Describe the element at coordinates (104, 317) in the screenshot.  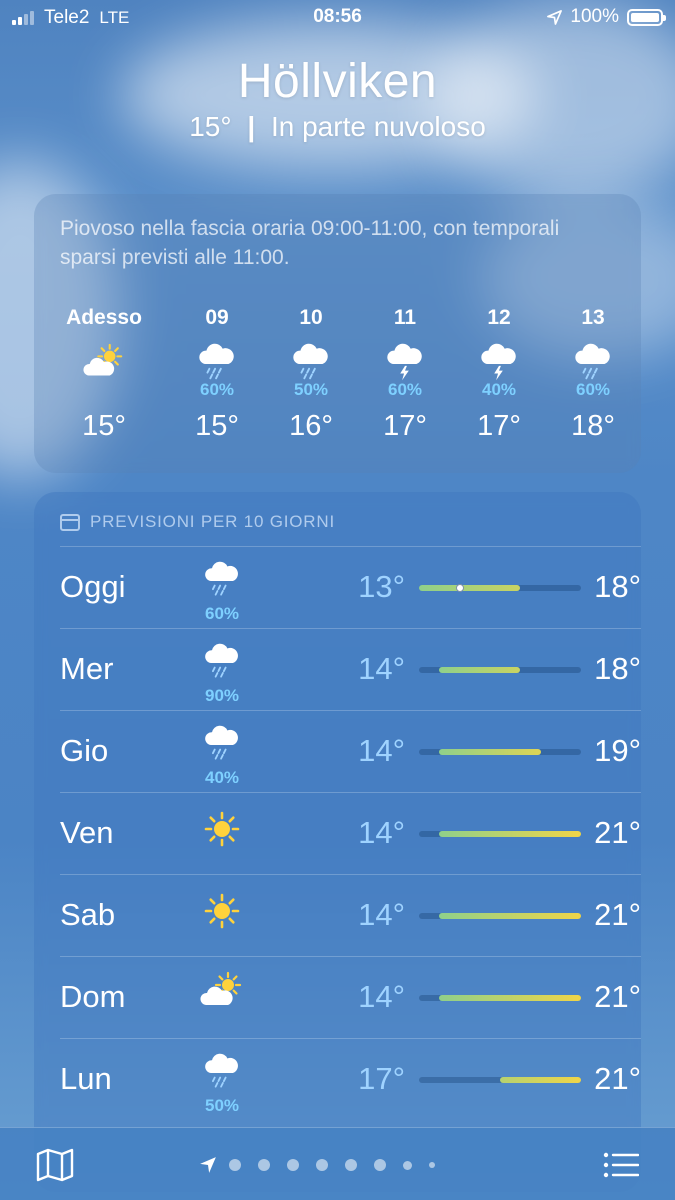
I see `hour-label: Adesso` at that location.